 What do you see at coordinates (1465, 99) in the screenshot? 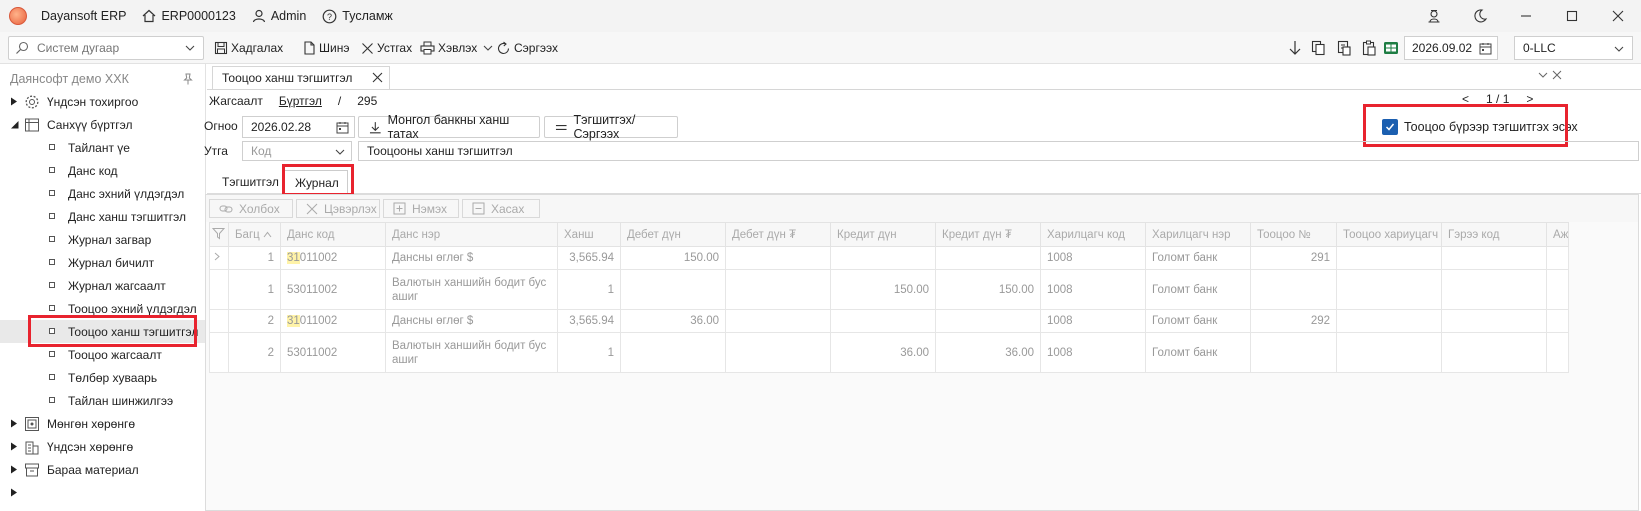
I see `pager-prev-button: <` at bounding box center [1465, 99].